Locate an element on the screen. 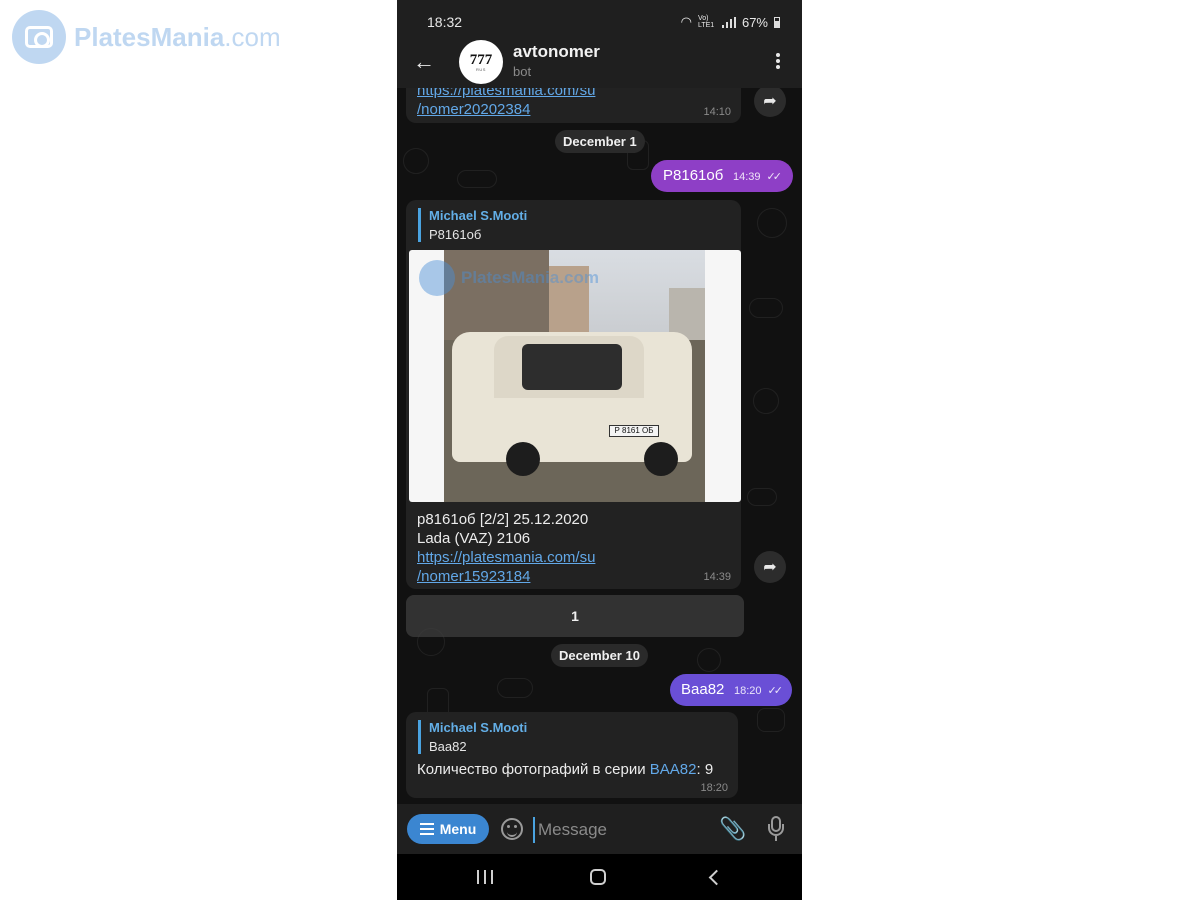  battery-percent: 67% is located at coordinates (754, 22).